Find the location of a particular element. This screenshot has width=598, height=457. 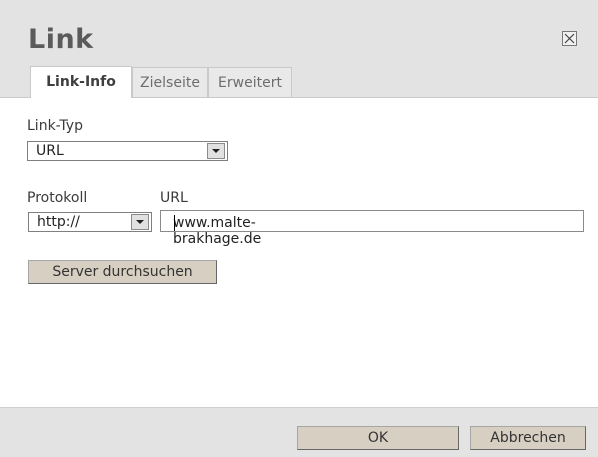

dialog-title: Link is located at coordinates (61, 39).